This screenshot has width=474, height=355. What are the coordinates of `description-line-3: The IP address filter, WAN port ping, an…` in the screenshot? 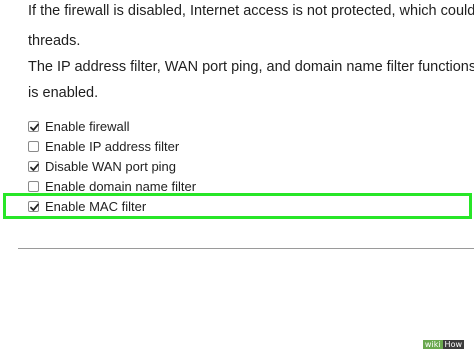 It's located at (251, 67).